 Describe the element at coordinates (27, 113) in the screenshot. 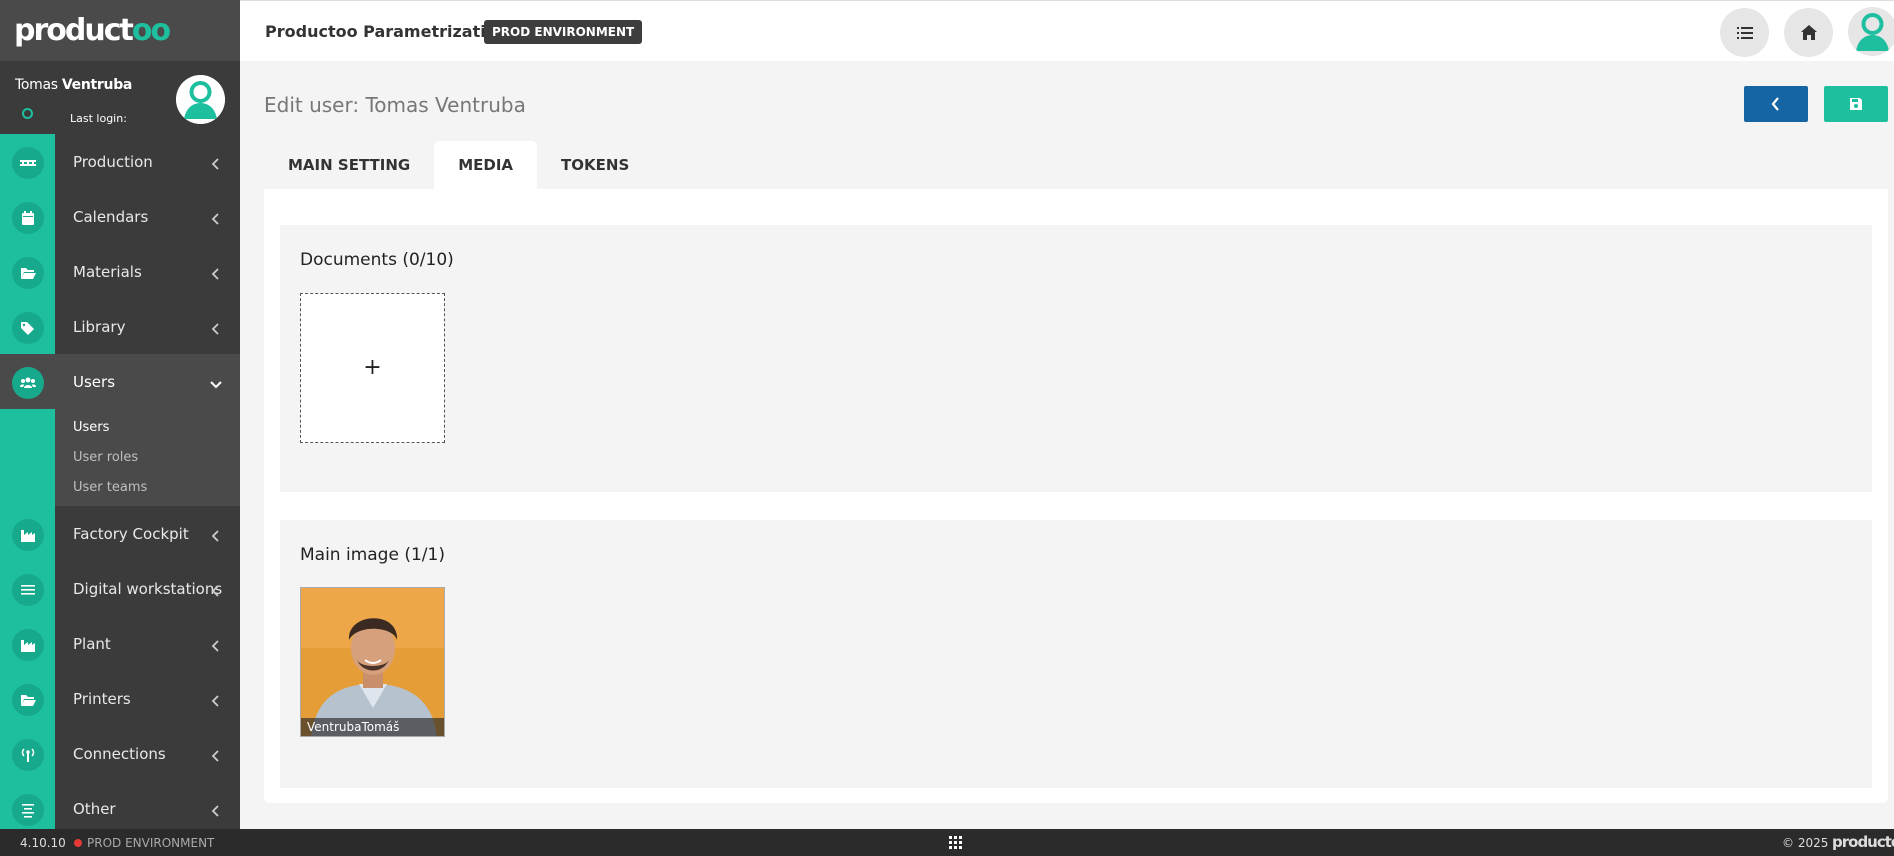

I see `online-status-icon` at that location.